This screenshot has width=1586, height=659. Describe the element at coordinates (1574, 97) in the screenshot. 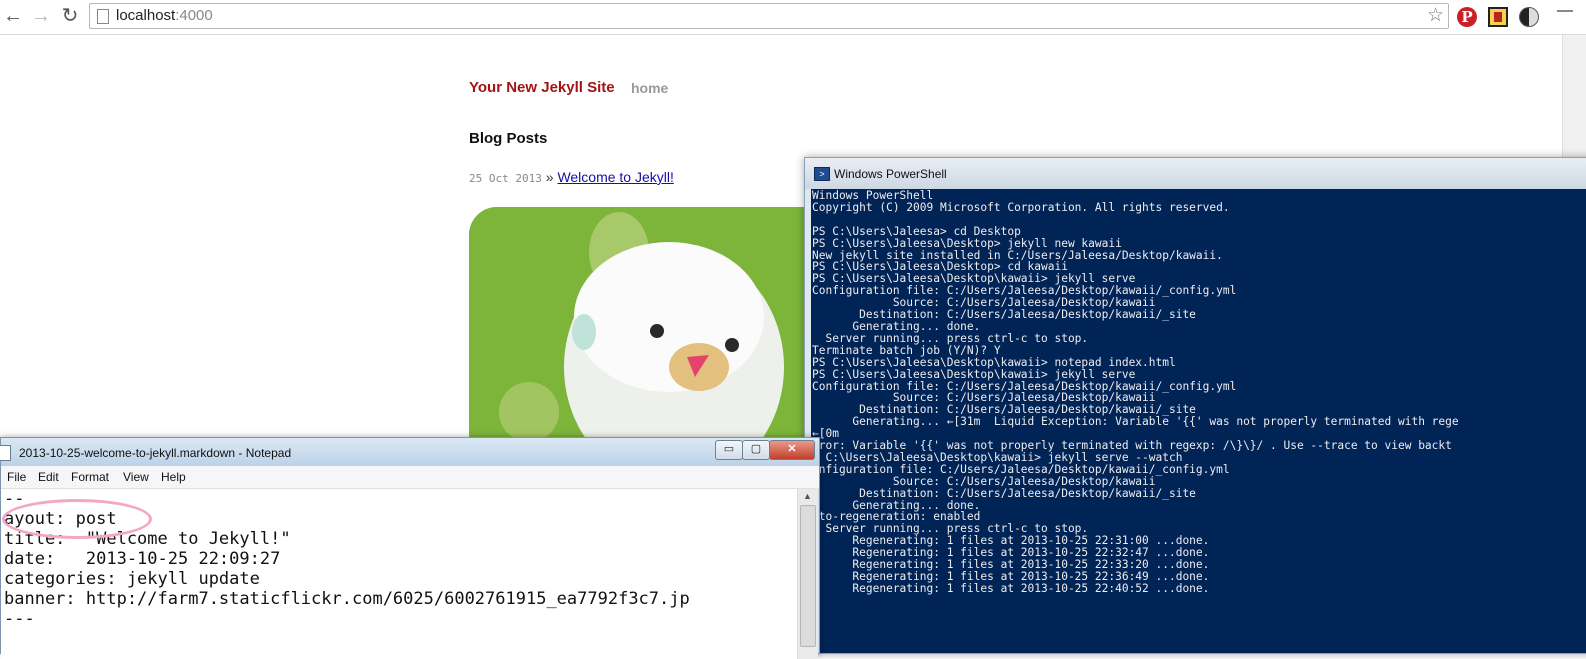

I see `page-scrollbar` at that location.